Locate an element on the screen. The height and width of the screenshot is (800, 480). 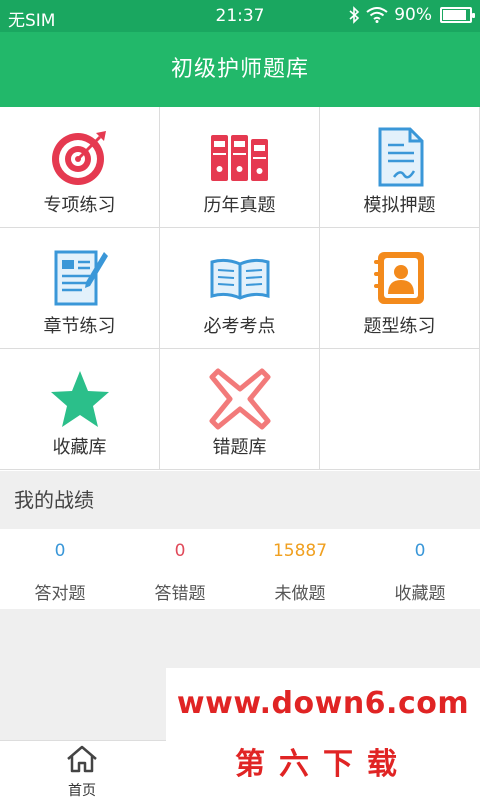
status-bar: 无SIM 21:37 90% is located at coordinates (240, 16).